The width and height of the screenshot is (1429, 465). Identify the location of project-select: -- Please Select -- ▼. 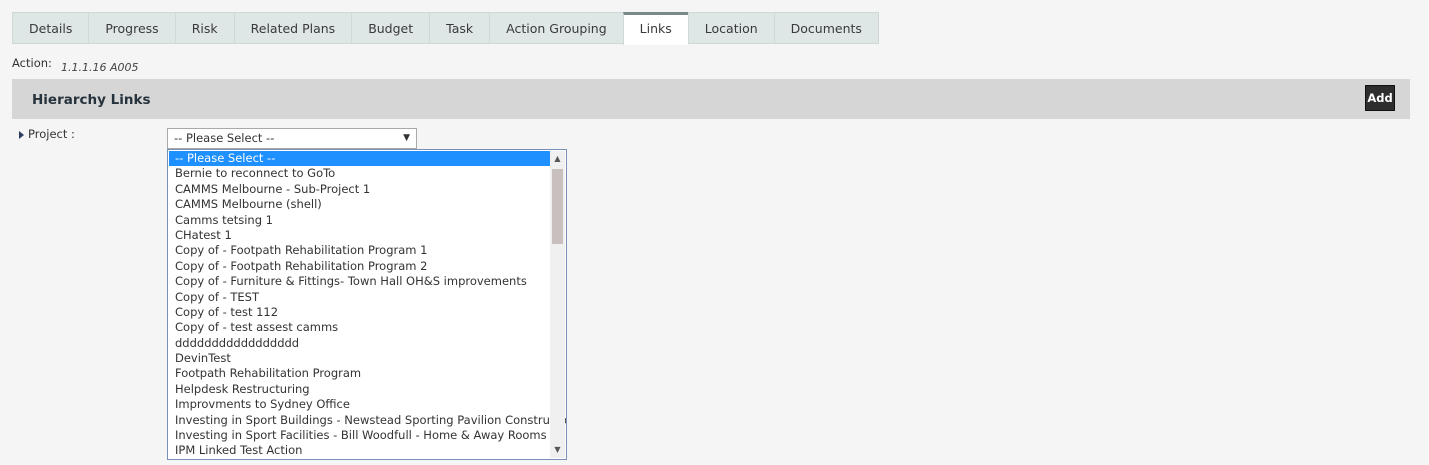
(292, 138).